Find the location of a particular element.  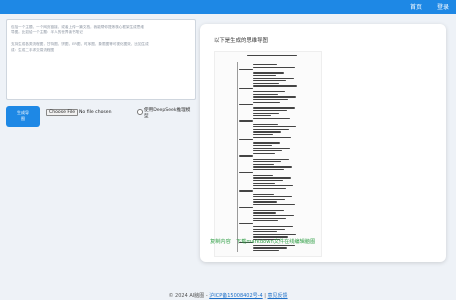

prompt-placeholder-line: 成：生成二手求交易流程图 is located at coordinates (33, 49).